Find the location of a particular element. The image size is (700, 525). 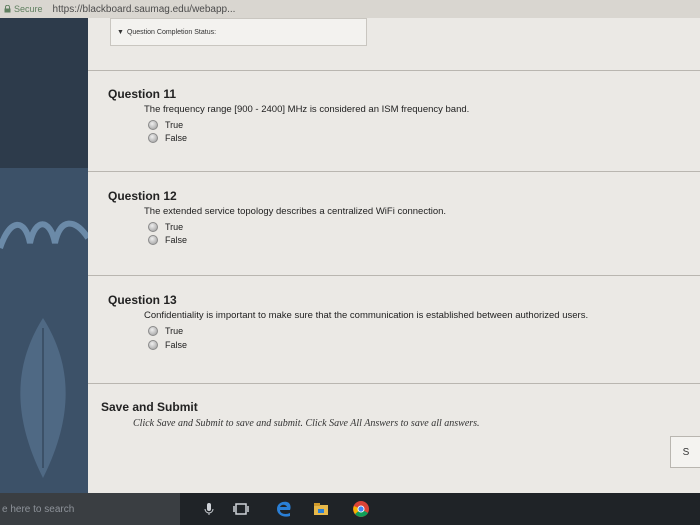

save-all-button: S is located at coordinates (685, 452).